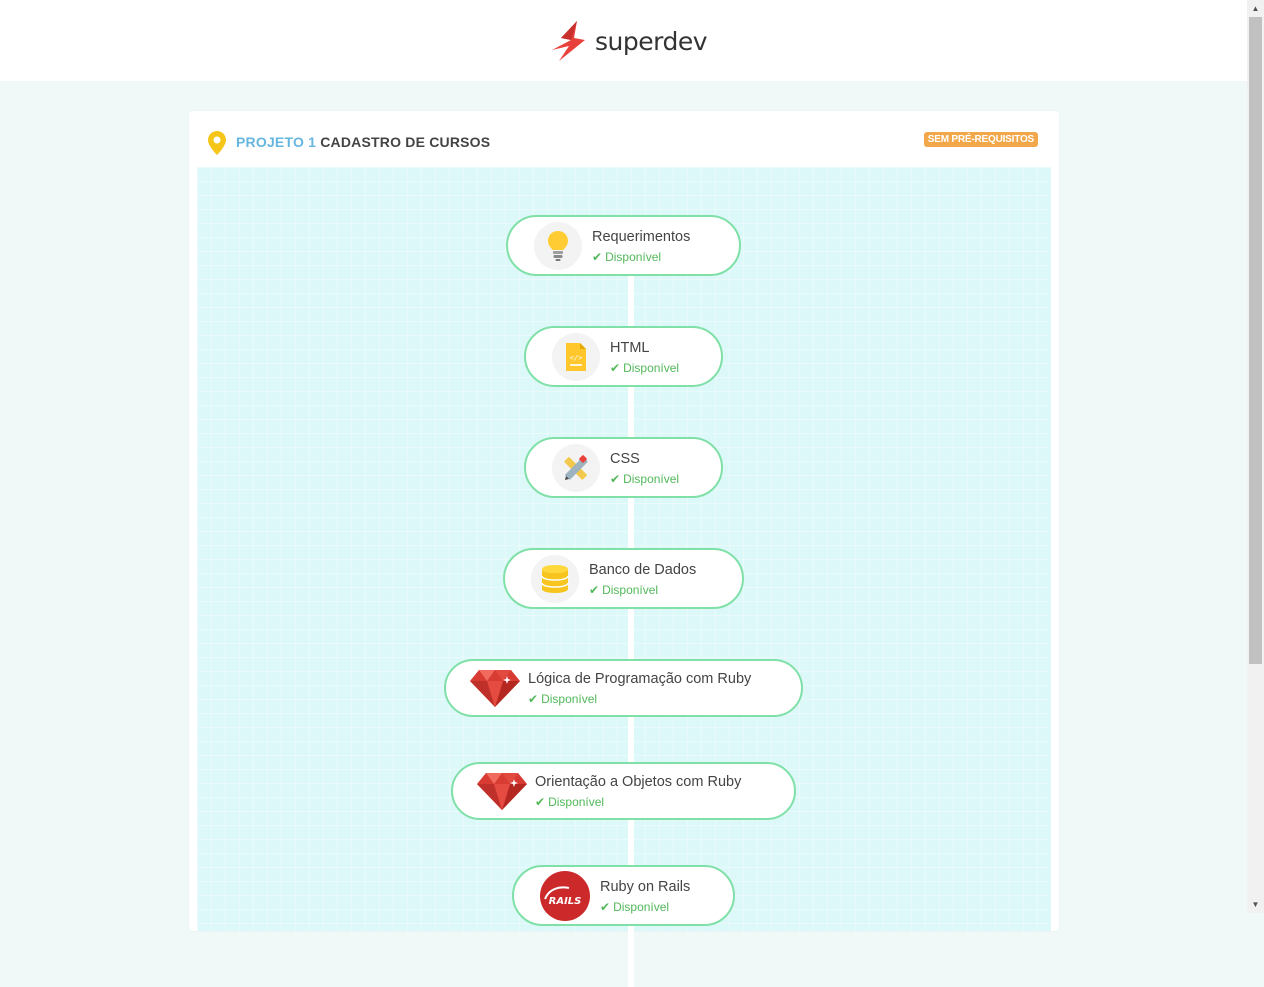  I want to click on rails-icon: RAILS, so click(565, 895).